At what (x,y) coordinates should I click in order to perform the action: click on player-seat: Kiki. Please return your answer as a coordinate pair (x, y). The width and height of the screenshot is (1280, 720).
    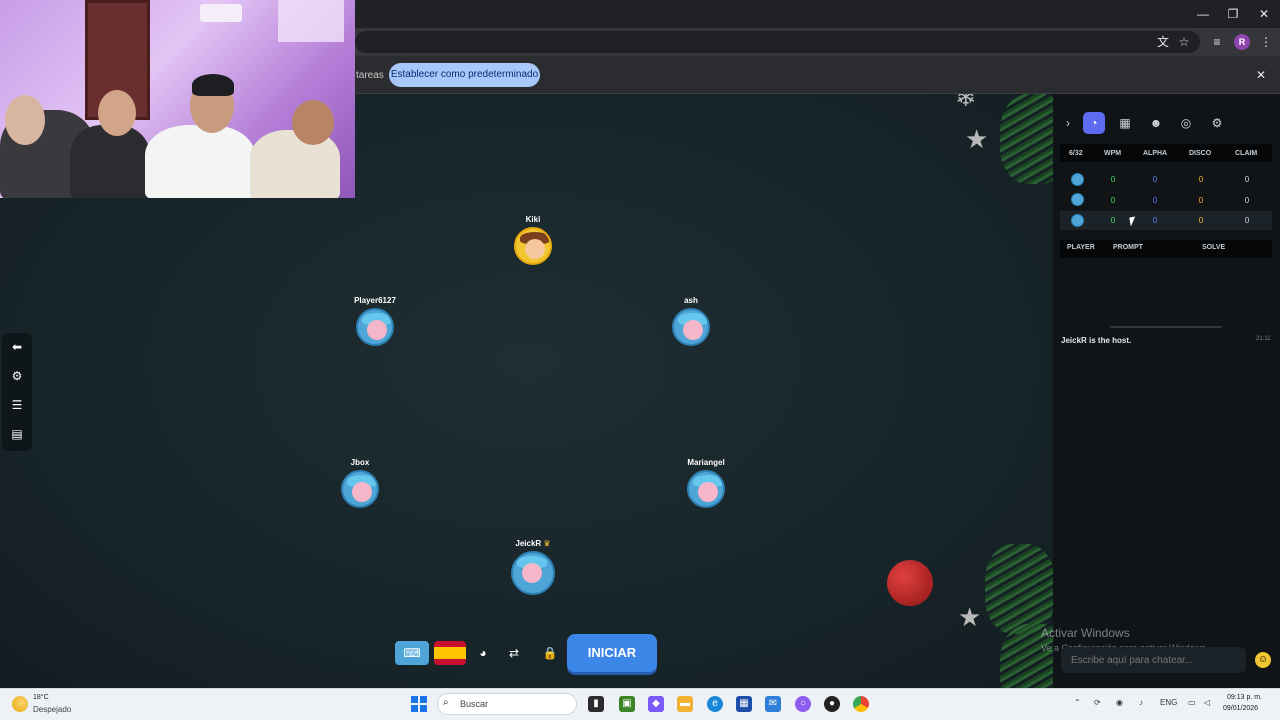
    Looking at the image, I should click on (533, 240).